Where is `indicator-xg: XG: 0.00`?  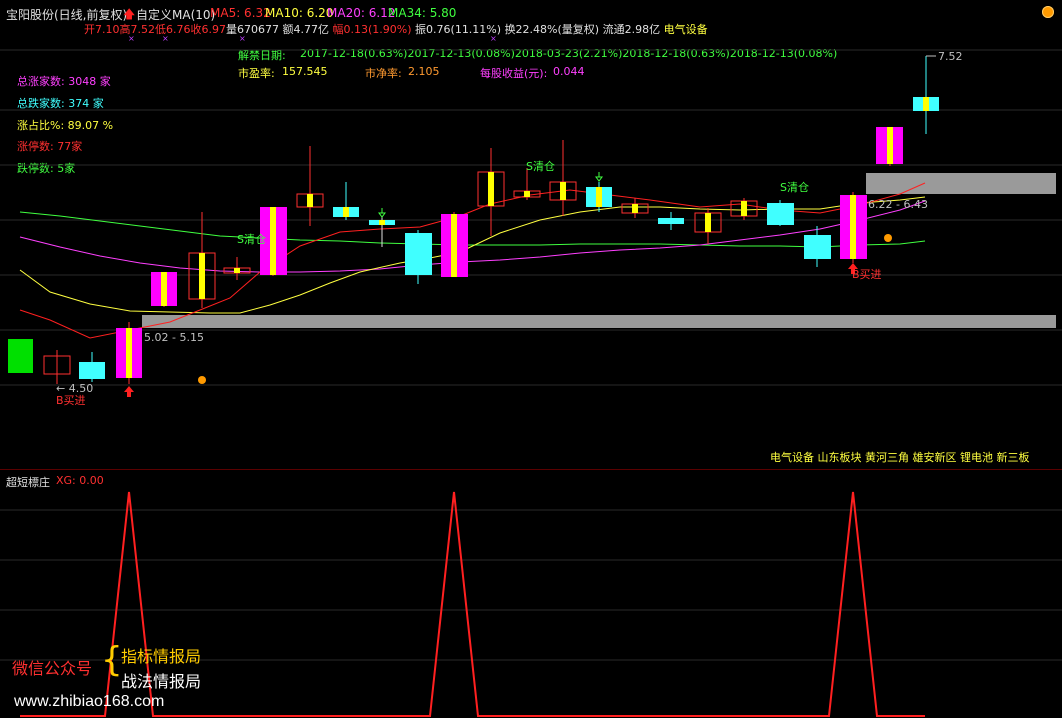 indicator-xg: XG: 0.00 is located at coordinates (80, 480).